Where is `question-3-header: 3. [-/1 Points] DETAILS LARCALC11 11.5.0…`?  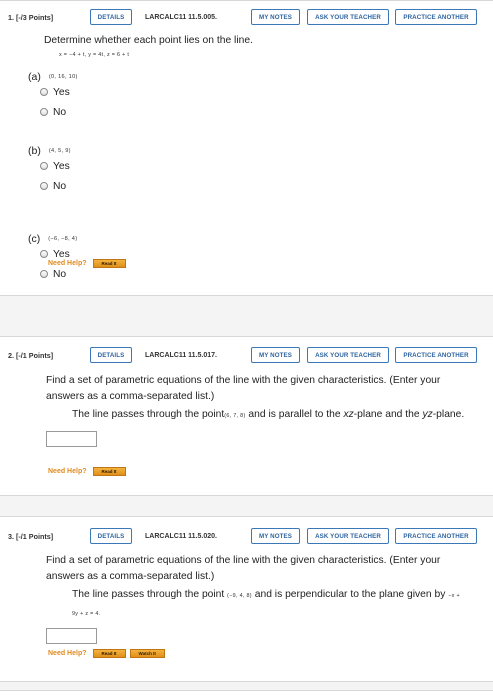 question-3-header: 3. [-/1 Points] DETAILS LARCALC11 11.5.0… is located at coordinates (246, 536).